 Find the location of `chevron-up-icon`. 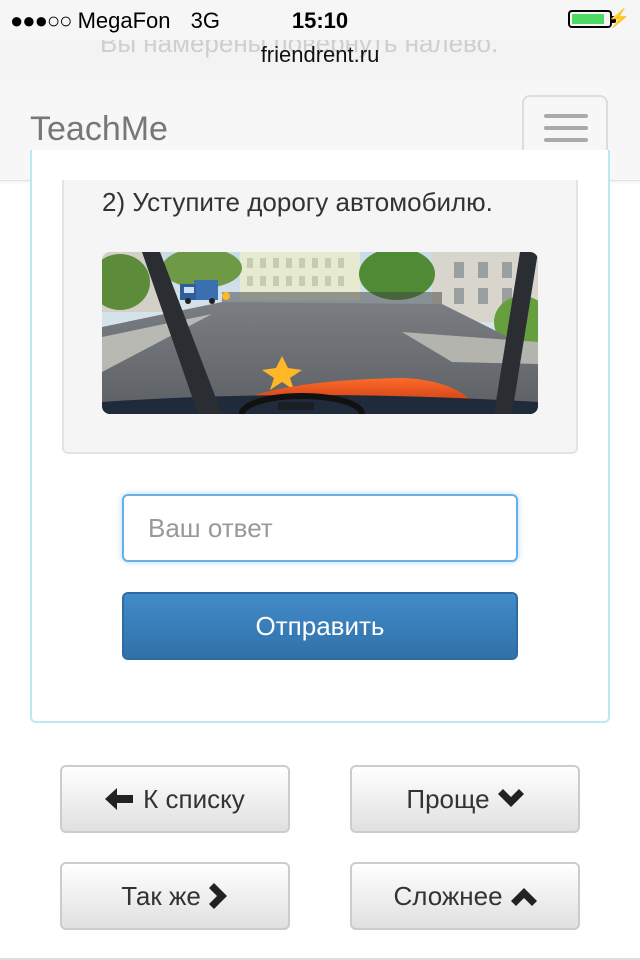

chevron-up-icon is located at coordinates (523, 897).